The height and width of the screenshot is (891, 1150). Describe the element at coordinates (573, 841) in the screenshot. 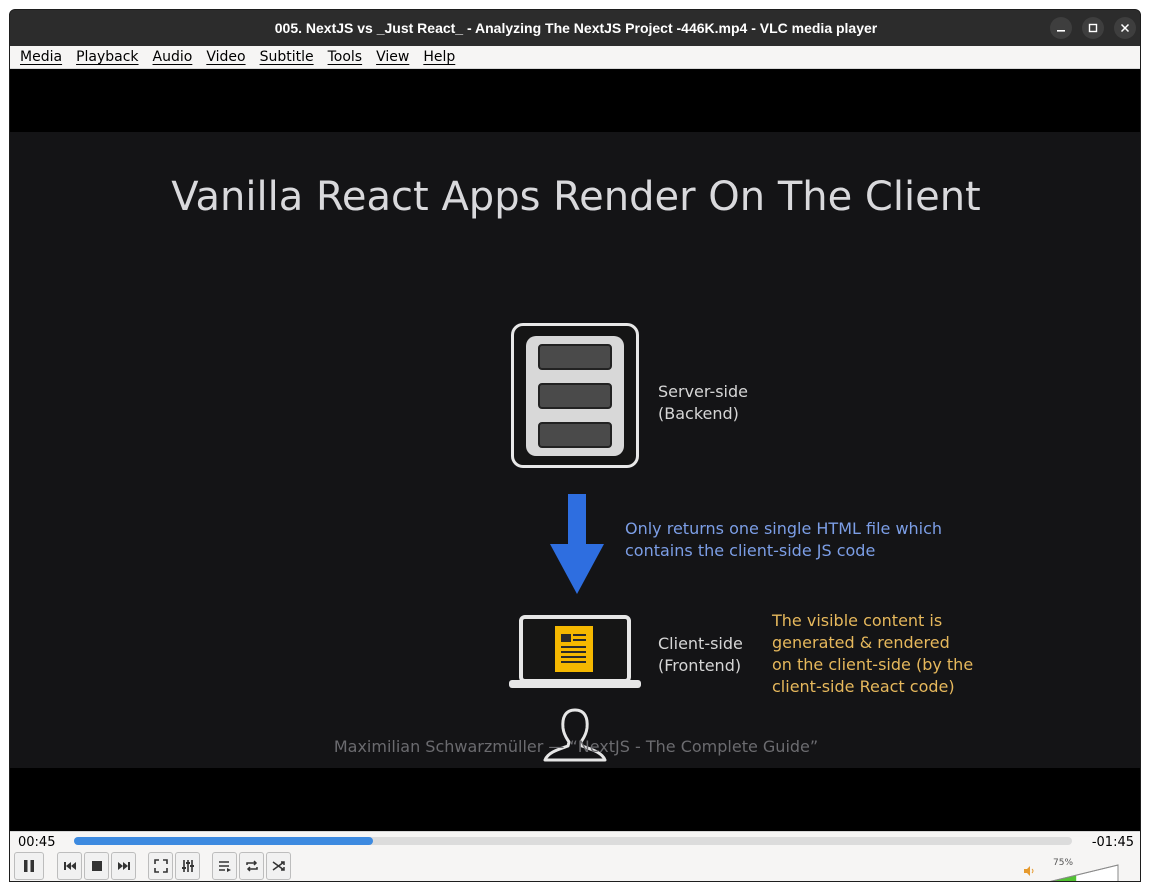

I see `seek-bar` at that location.